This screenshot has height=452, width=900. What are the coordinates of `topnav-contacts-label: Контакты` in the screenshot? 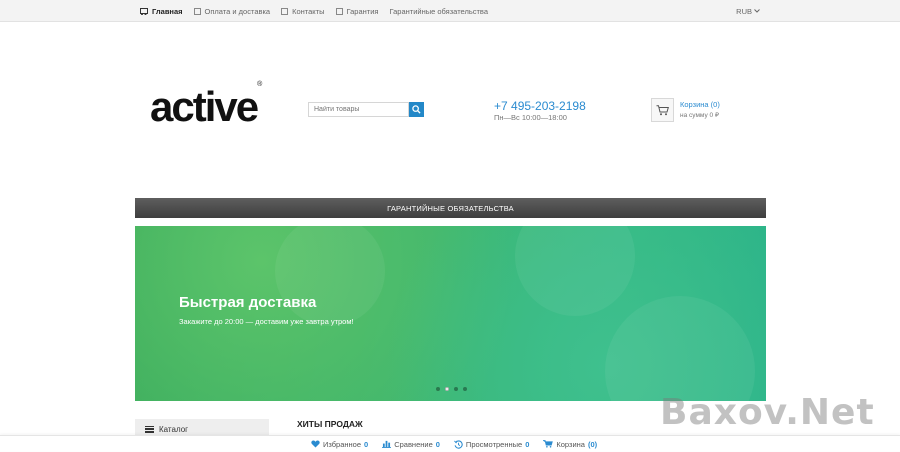 It's located at (308, 11).